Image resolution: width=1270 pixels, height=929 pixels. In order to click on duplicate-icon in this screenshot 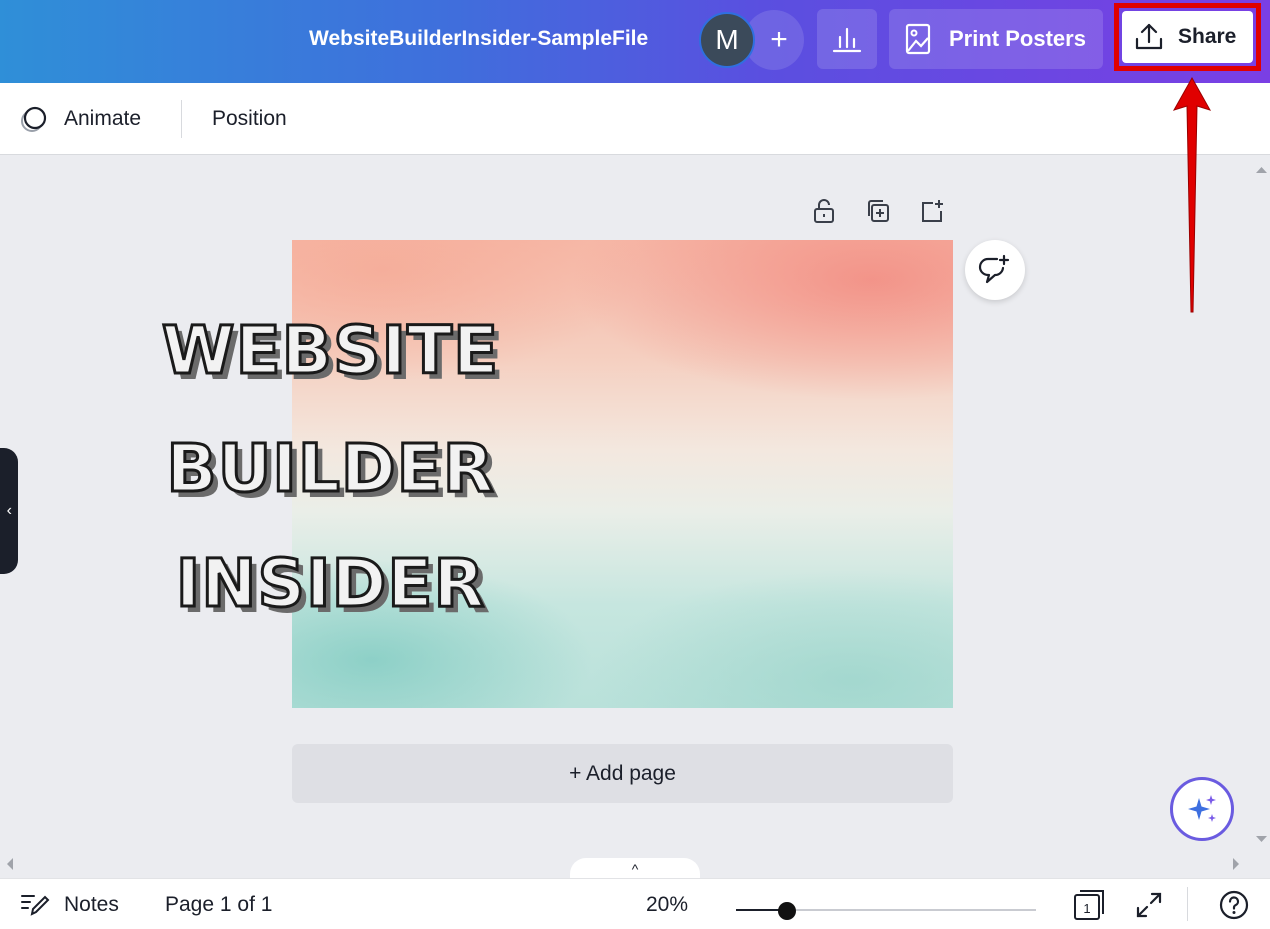, I will do `click(878, 211)`.